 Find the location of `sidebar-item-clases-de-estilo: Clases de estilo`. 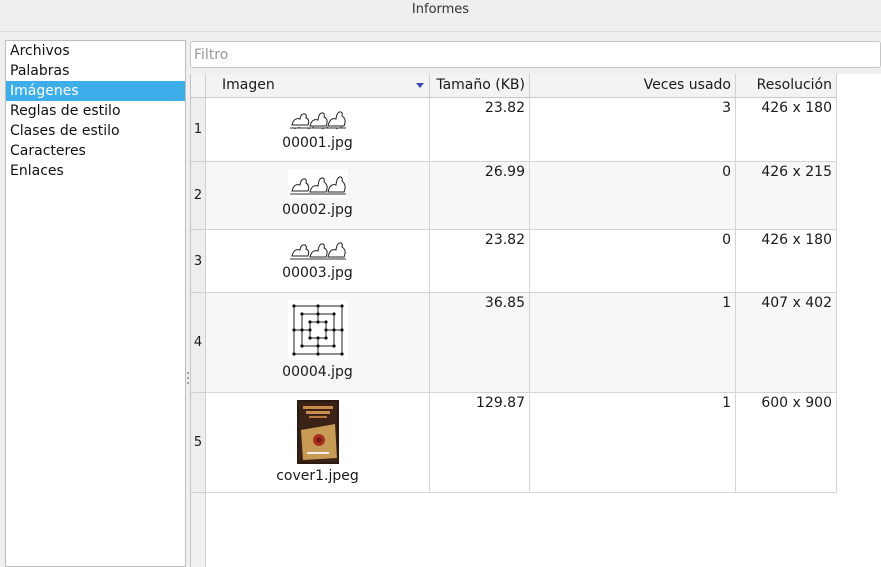

sidebar-item-clases-de-estilo: Clases de estilo is located at coordinates (95, 131).